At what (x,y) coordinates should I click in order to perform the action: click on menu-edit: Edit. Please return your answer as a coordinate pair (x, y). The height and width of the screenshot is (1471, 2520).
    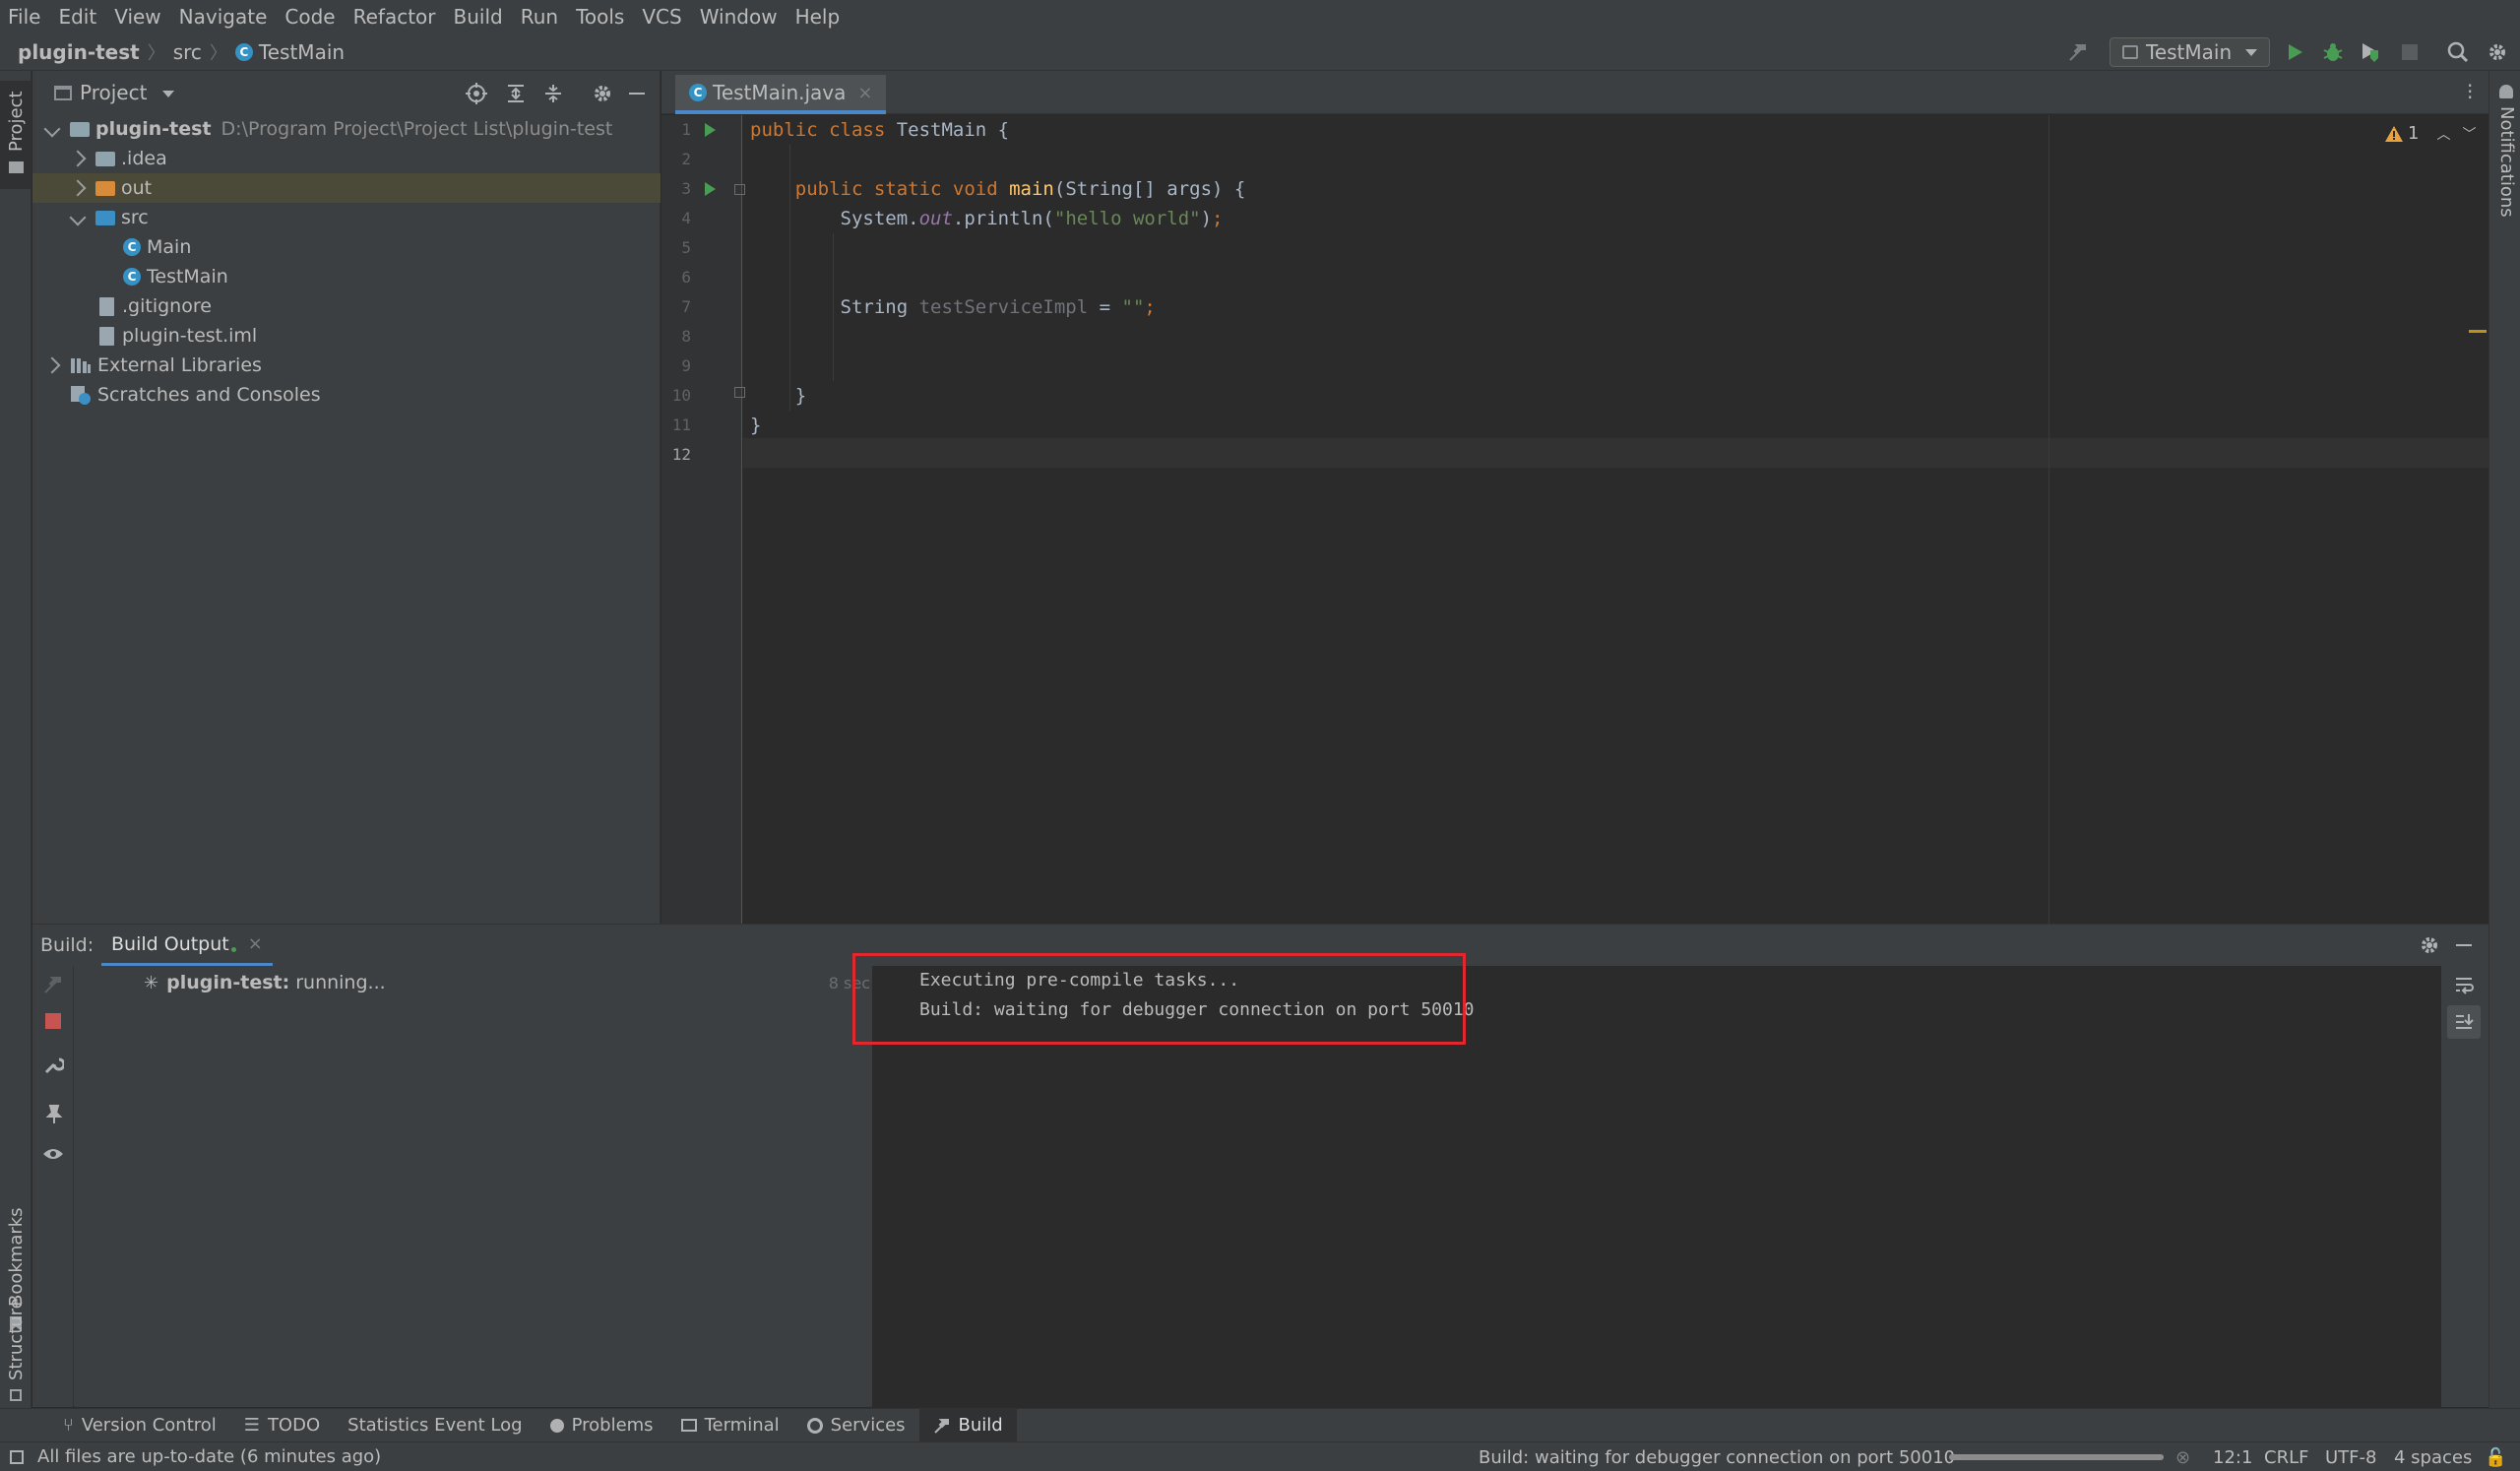
    Looking at the image, I should click on (83, 17).